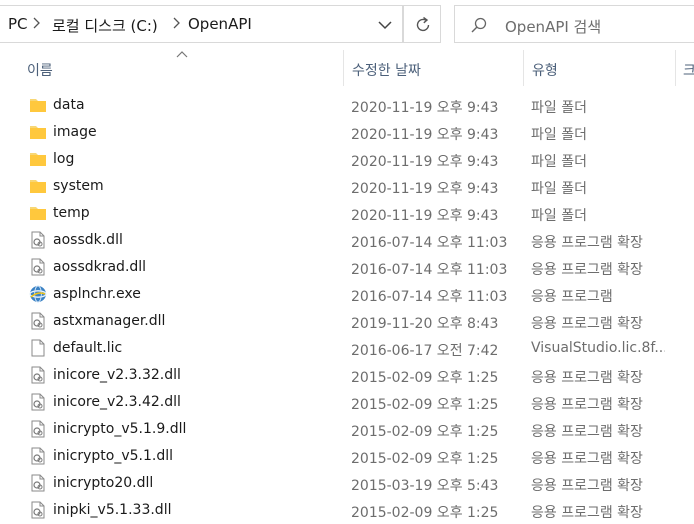 The image size is (694, 524). Describe the element at coordinates (545, 70) in the screenshot. I see `column-type: 유형` at that location.